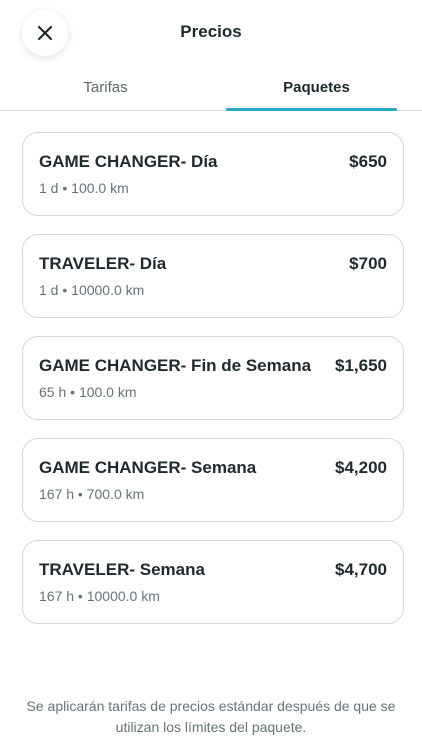 The width and height of the screenshot is (422, 750). I want to click on tab-bar: Tarifas Paquetes, so click(211, 90).